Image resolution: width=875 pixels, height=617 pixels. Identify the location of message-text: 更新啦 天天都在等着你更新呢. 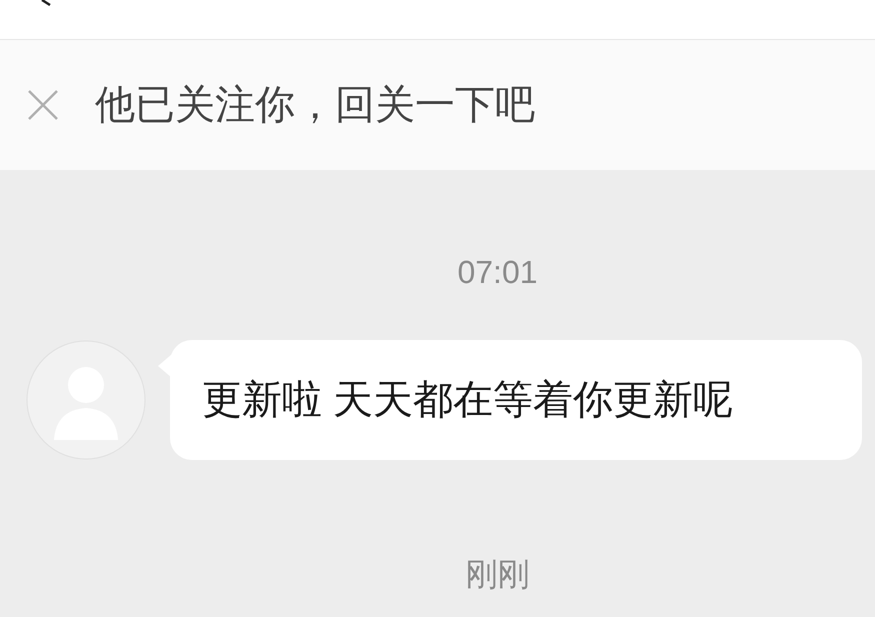
(468, 400).